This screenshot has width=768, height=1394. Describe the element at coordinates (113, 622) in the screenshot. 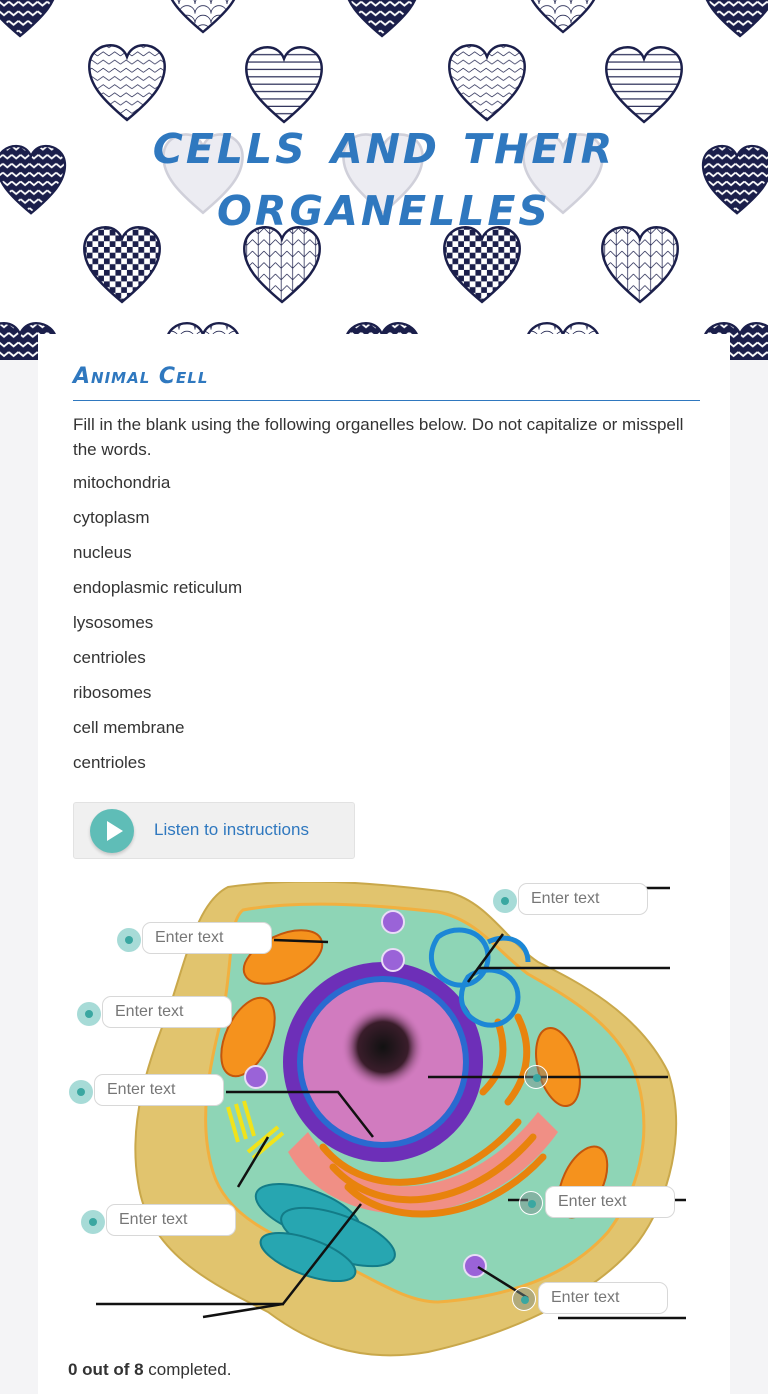

I see `word-bank-item: lysosomes` at that location.